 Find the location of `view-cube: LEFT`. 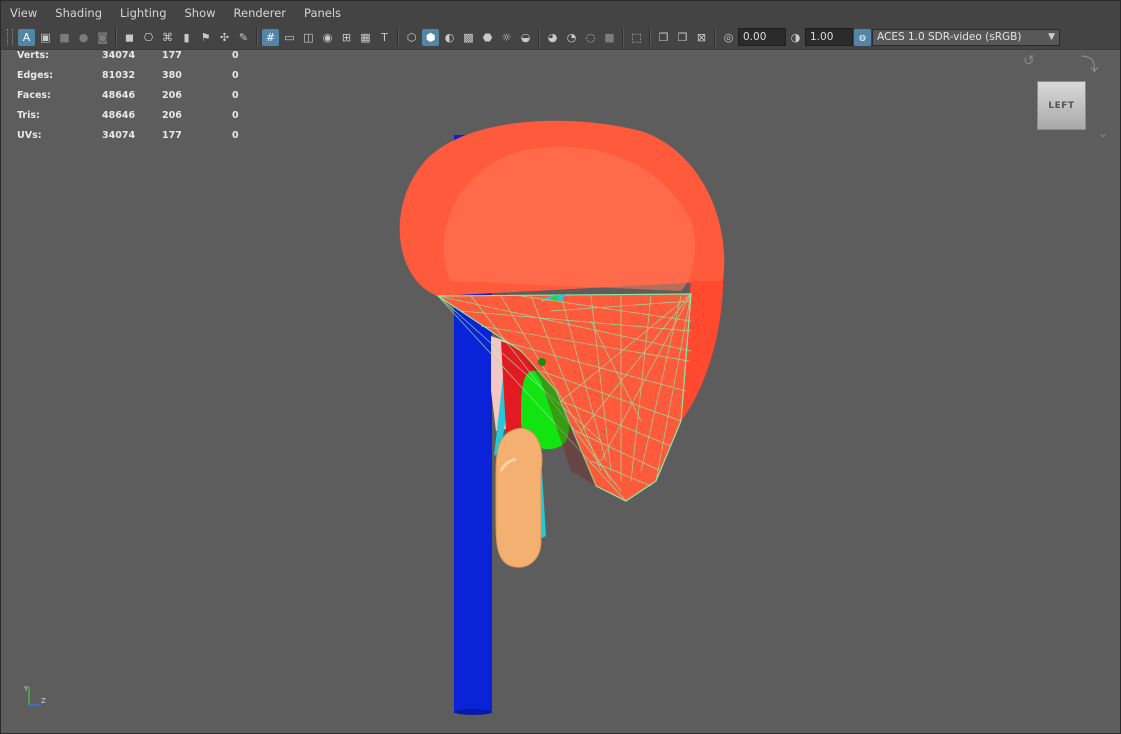

view-cube: LEFT is located at coordinates (1061, 105).